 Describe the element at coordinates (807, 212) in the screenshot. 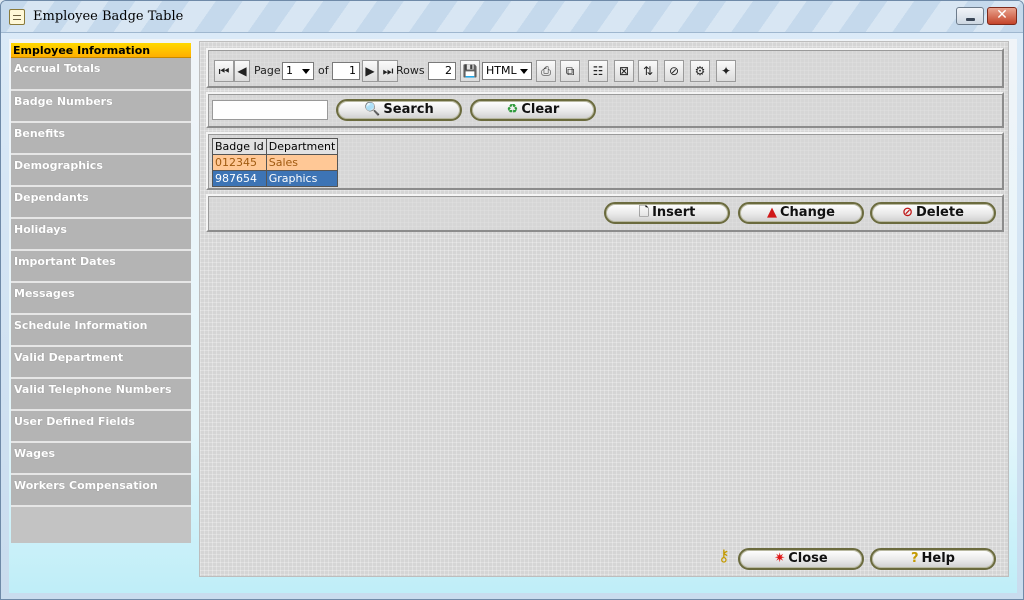

I see `change-button-label: Change` at that location.